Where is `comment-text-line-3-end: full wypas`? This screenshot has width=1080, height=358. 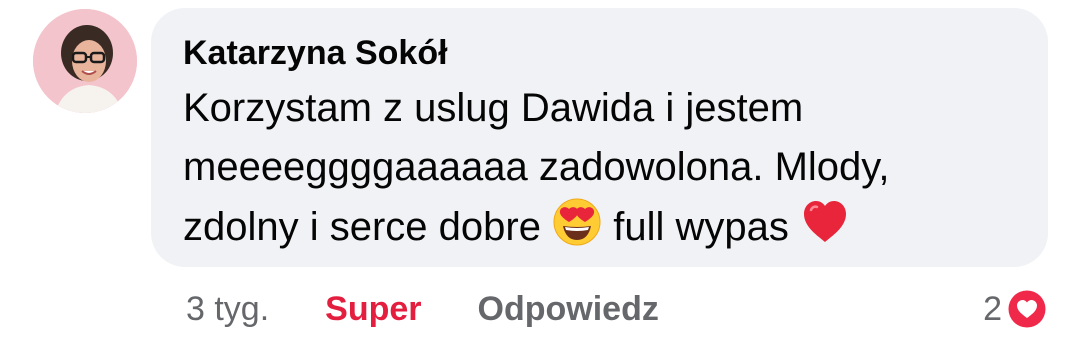
comment-text-line-3-end: full wypas is located at coordinates (701, 227).